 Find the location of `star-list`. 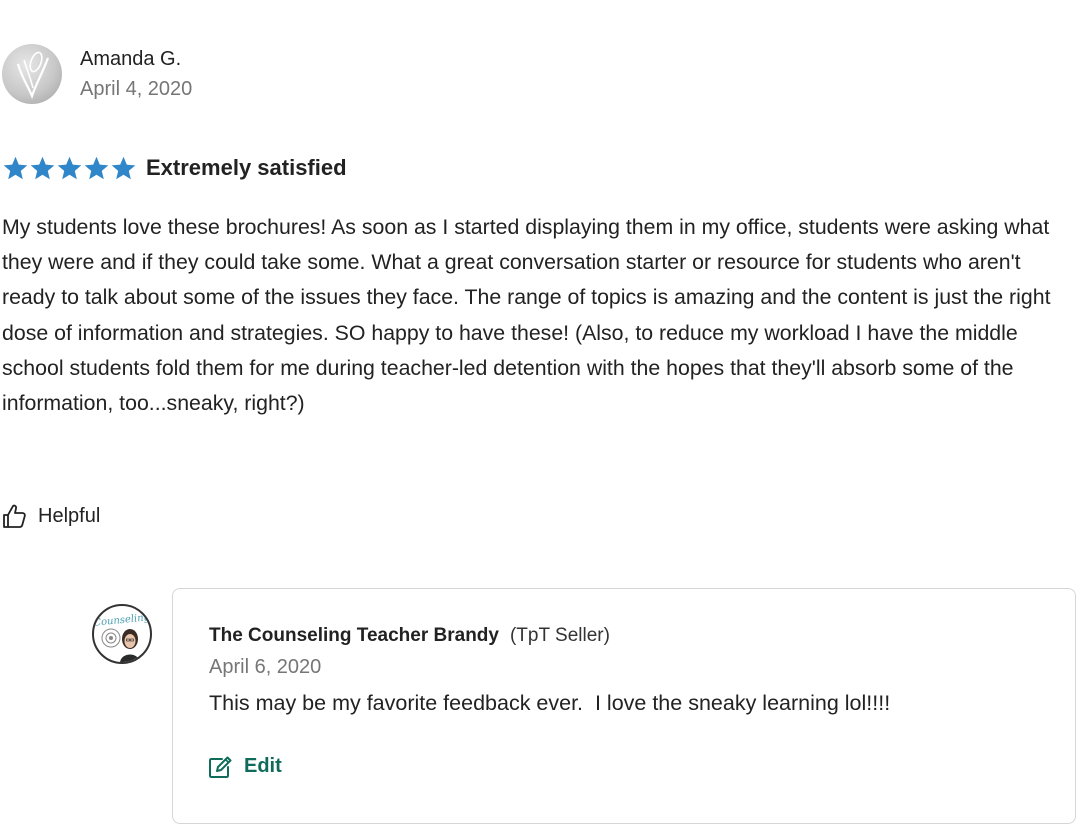

star-list is located at coordinates (69, 168).